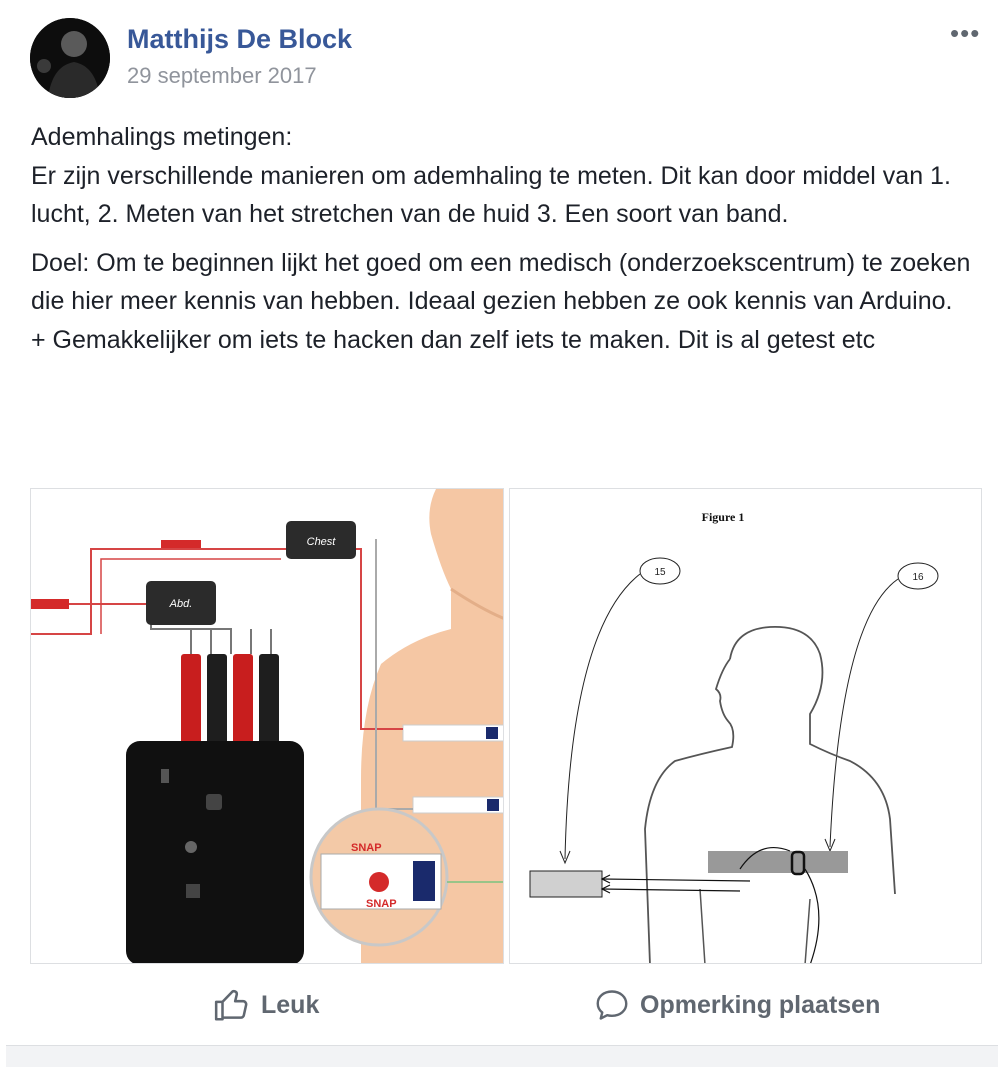 The width and height of the screenshot is (998, 1067). What do you see at coordinates (290, 1004) in the screenshot?
I see `like-label: Leuk` at bounding box center [290, 1004].